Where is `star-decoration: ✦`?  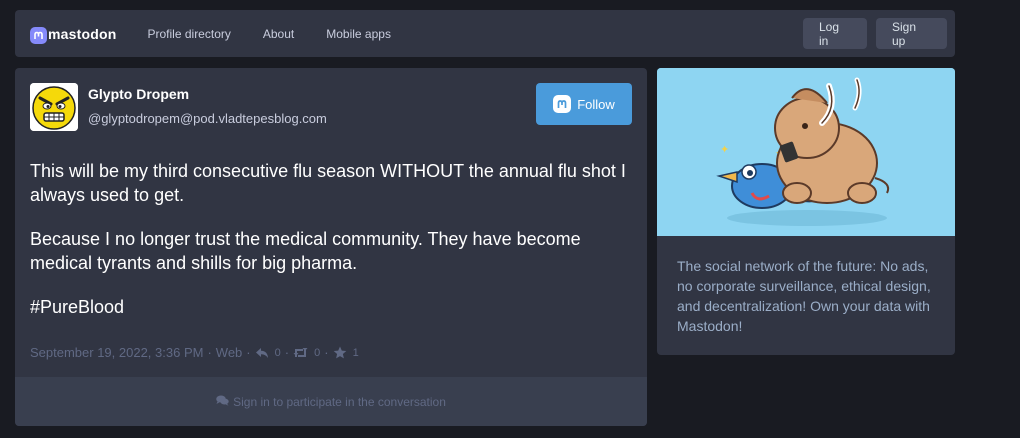
star-decoration: ✦ is located at coordinates (724, 150).